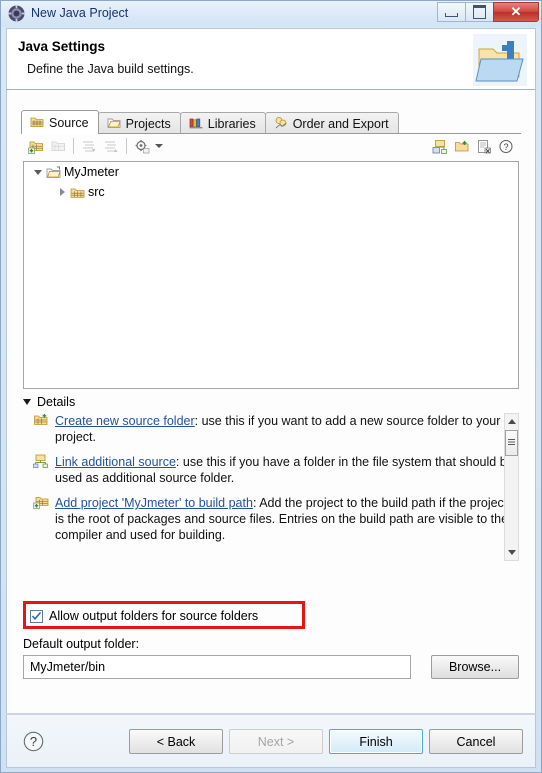  What do you see at coordinates (36, 146) in the screenshot?
I see `add-folder-icon` at bounding box center [36, 146].